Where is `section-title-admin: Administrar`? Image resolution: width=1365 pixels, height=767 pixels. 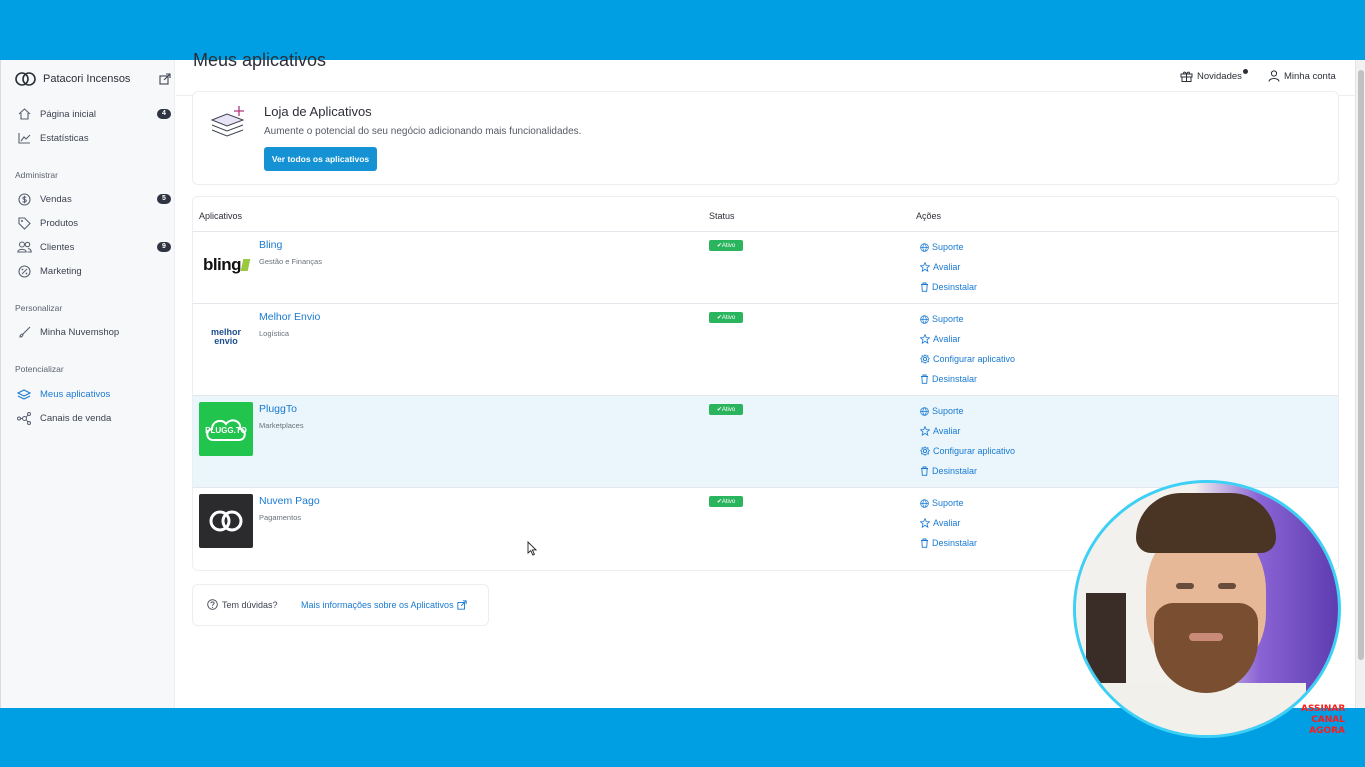
section-title-admin: Administrar is located at coordinates (36, 175).